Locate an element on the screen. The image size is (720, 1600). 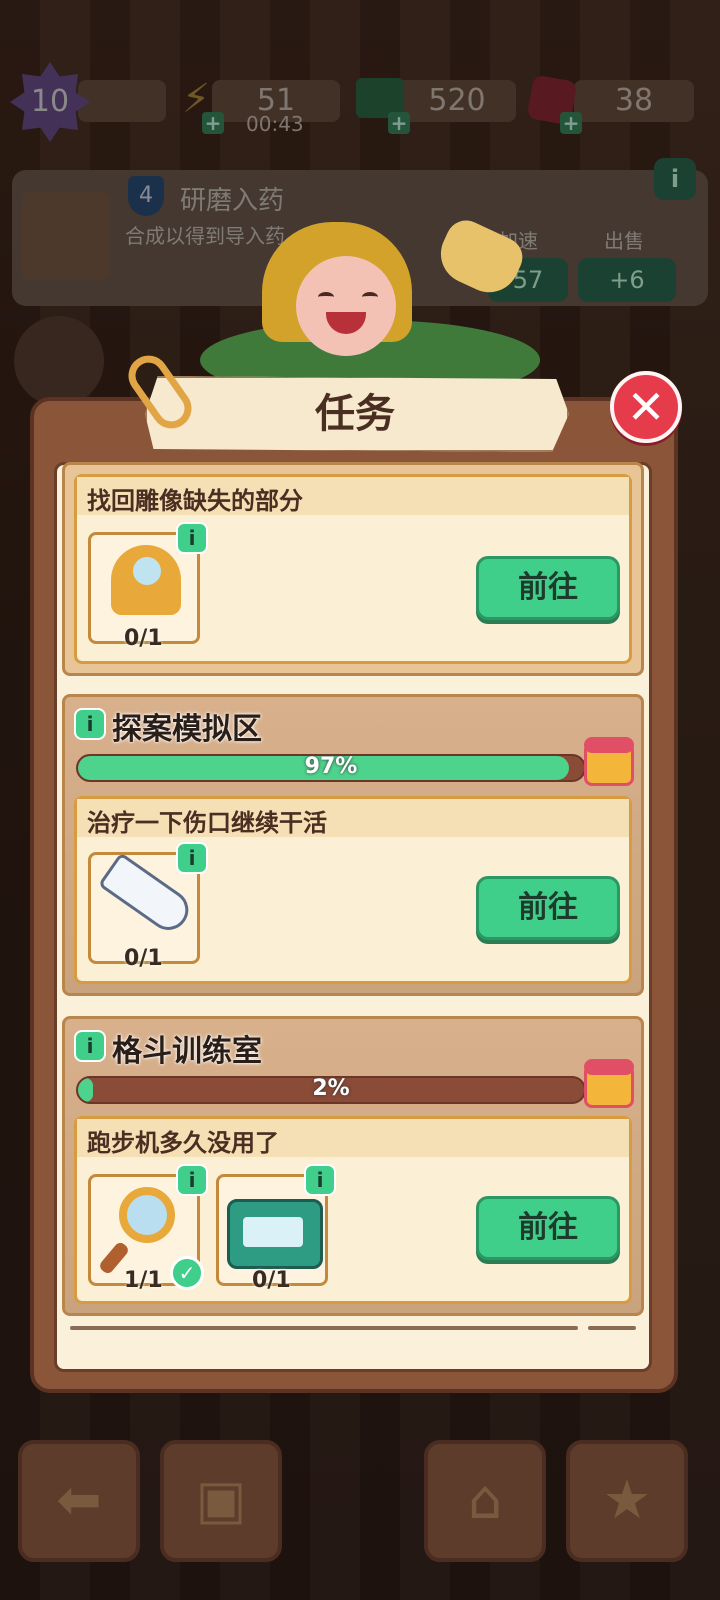
backpack-button: ▣ is located at coordinates (221, 1501).